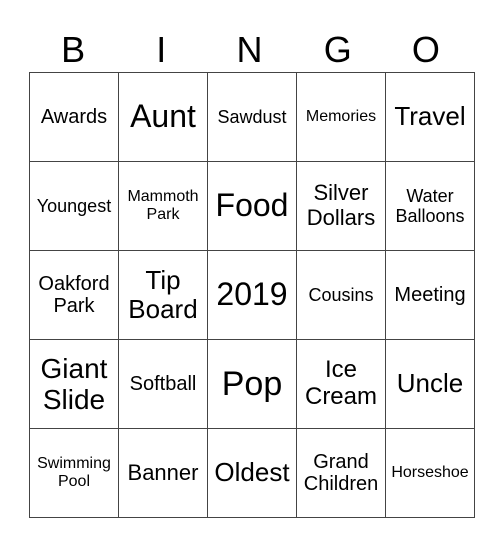 Image resolution: width=500 pixels, height=544 pixels. I want to click on bingo-cell: Softball, so click(163, 384).